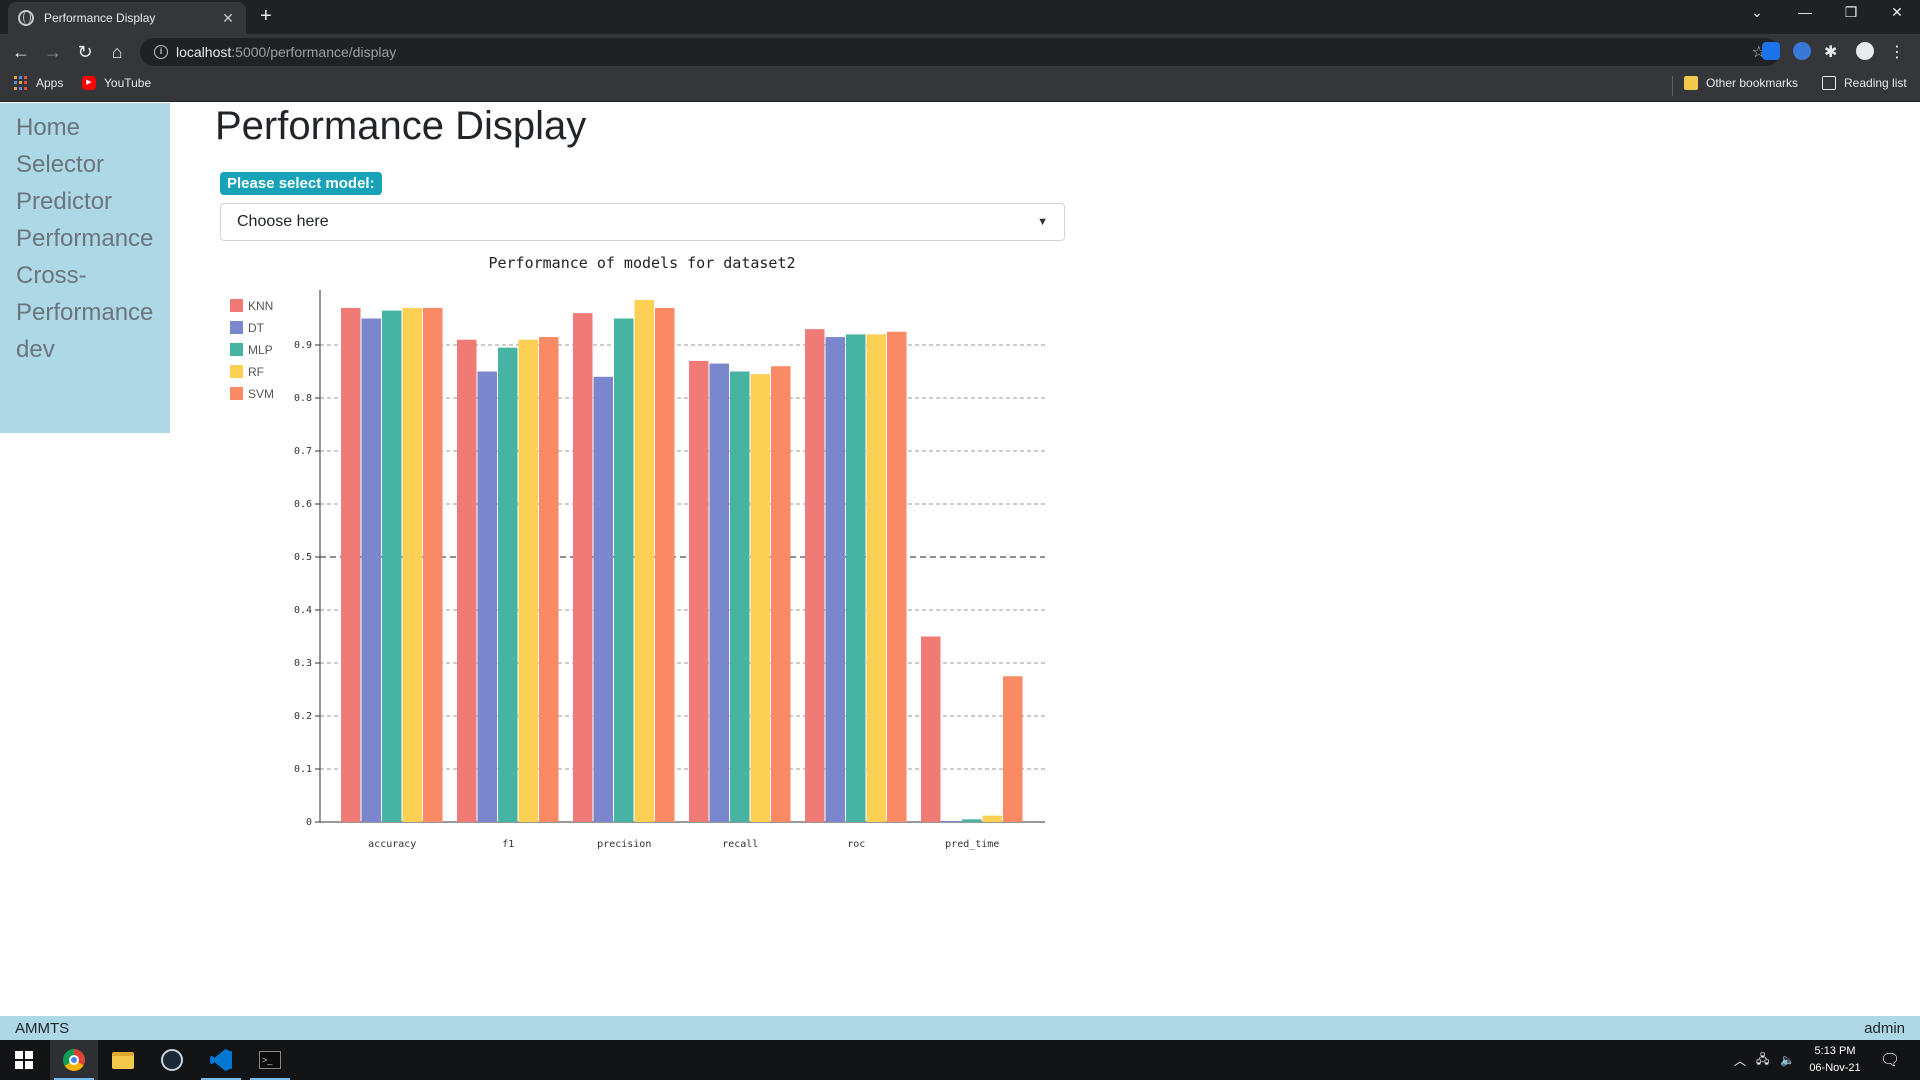 The height and width of the screenshot is (1080, 1920). I want to click on network-icon: 🖧, so click(1762, 1060).